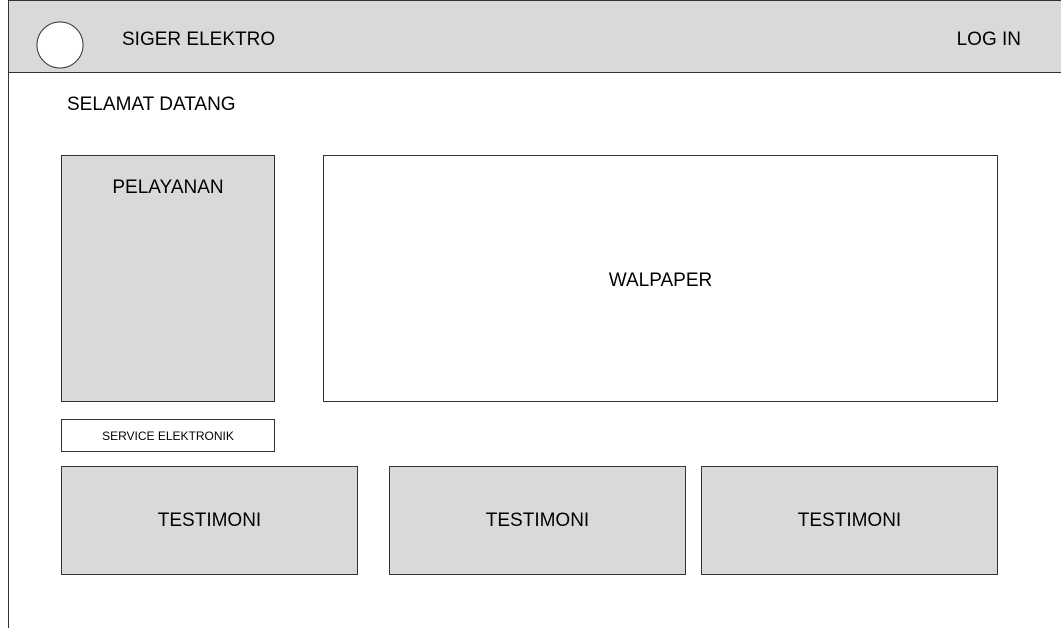 The image size is (1061, 628). I want to click on header-bar: SIGER ELEKTRO LOG IN, so click(534, 36).